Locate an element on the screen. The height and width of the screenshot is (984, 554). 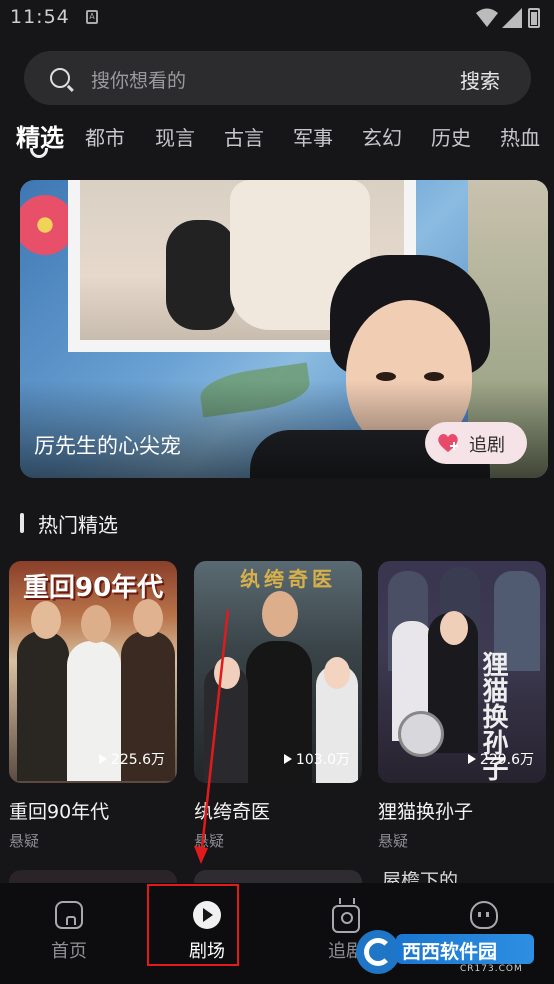
mine-icon is located at coordinates (484, 915).